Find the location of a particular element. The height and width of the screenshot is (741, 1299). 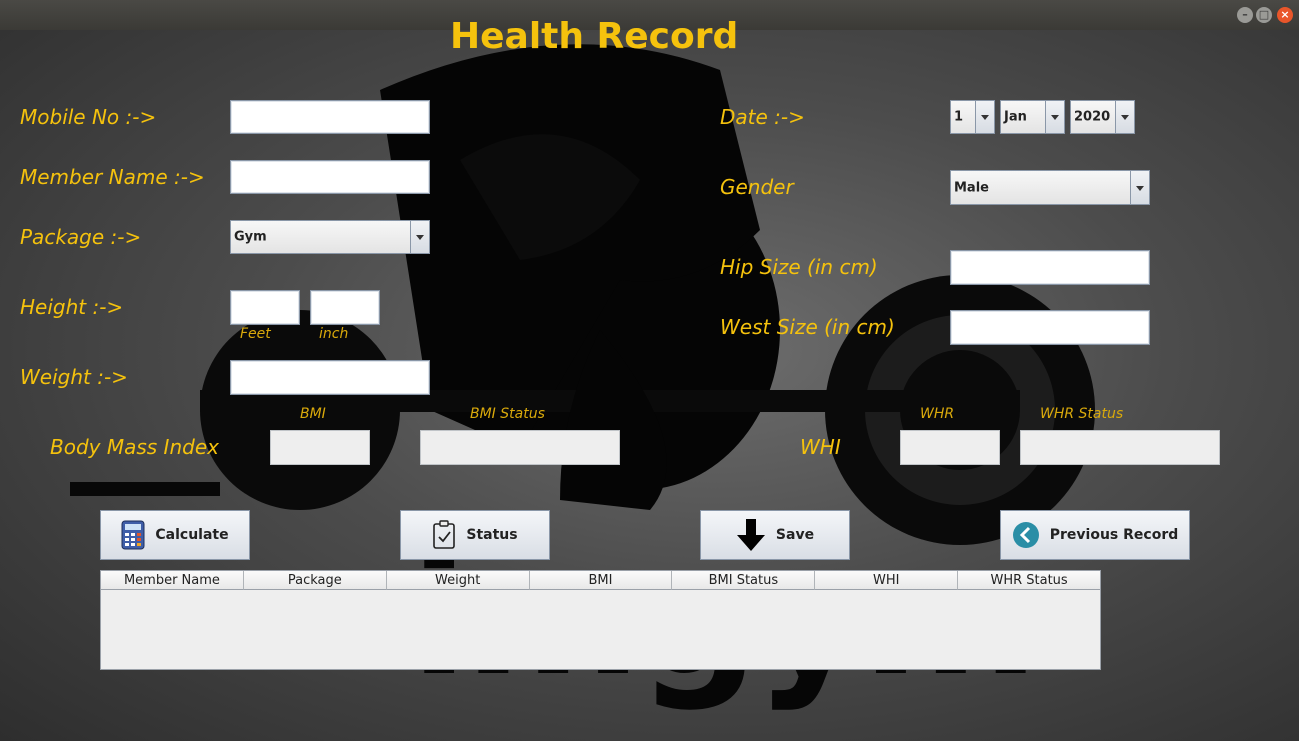

previous-record-label: Previous Record is located at coordinates (1114, 535).